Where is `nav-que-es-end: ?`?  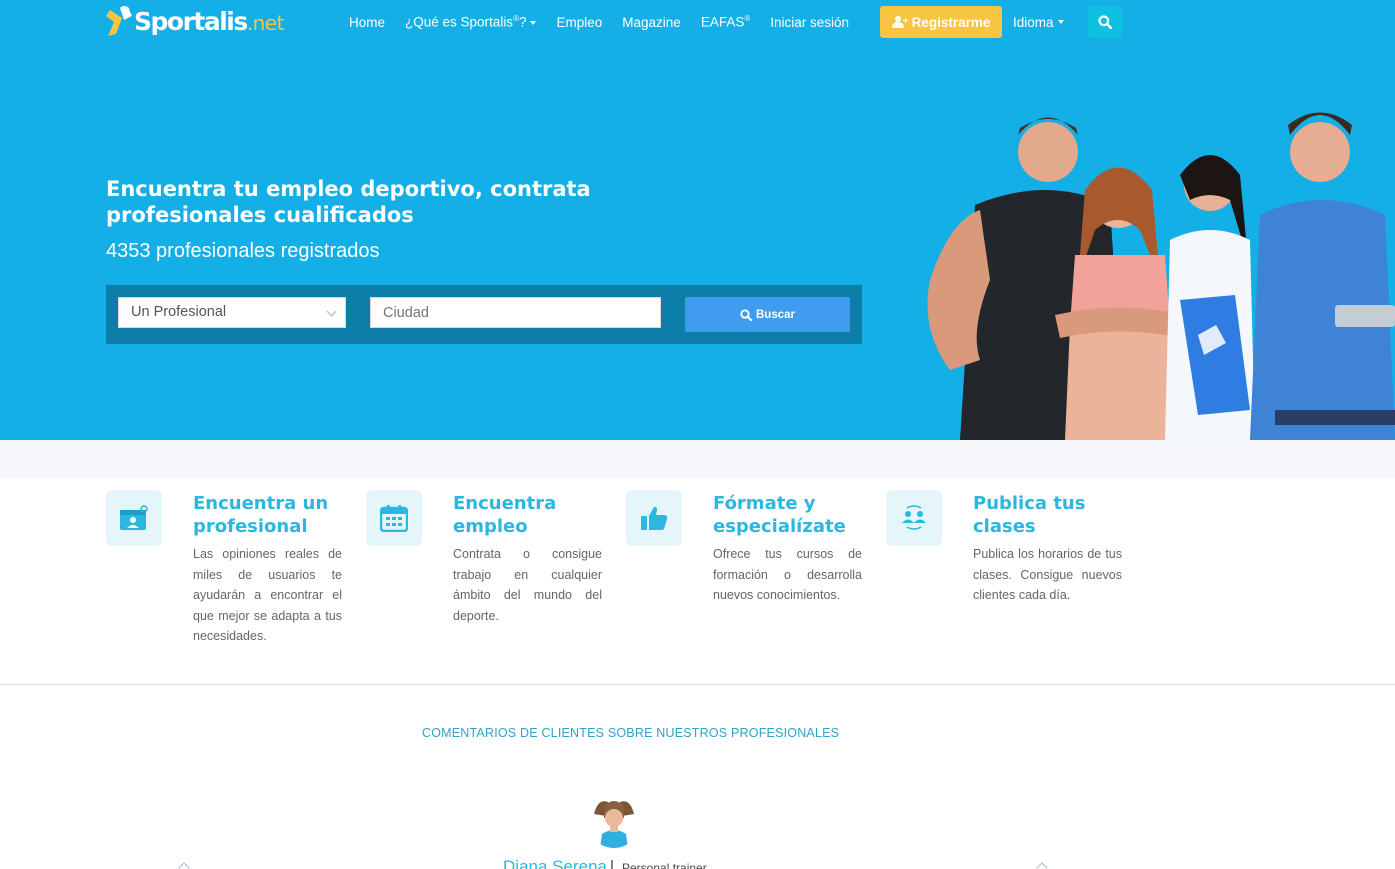 nav-que-es-end: ? is located at coordinates (522, 22).